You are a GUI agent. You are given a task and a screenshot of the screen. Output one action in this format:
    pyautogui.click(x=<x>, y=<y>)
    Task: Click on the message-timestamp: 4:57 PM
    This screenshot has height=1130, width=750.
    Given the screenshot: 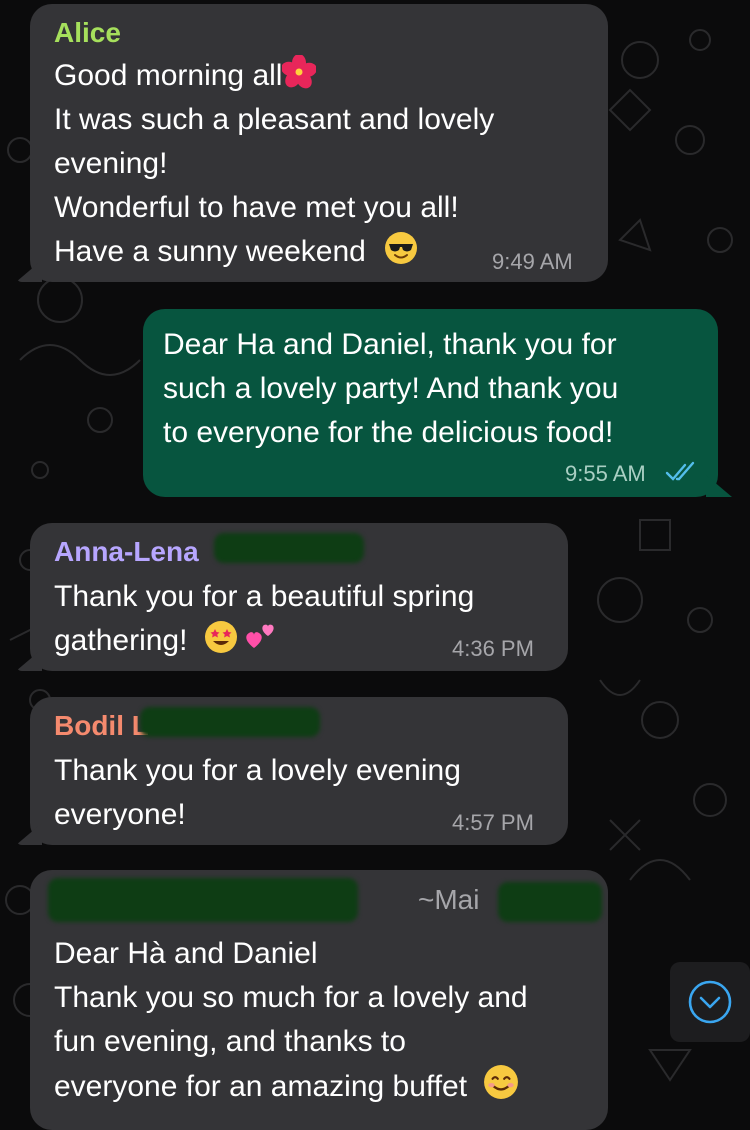 What is the action you would take?
    pyautogui.click(x=493, y=822)
    